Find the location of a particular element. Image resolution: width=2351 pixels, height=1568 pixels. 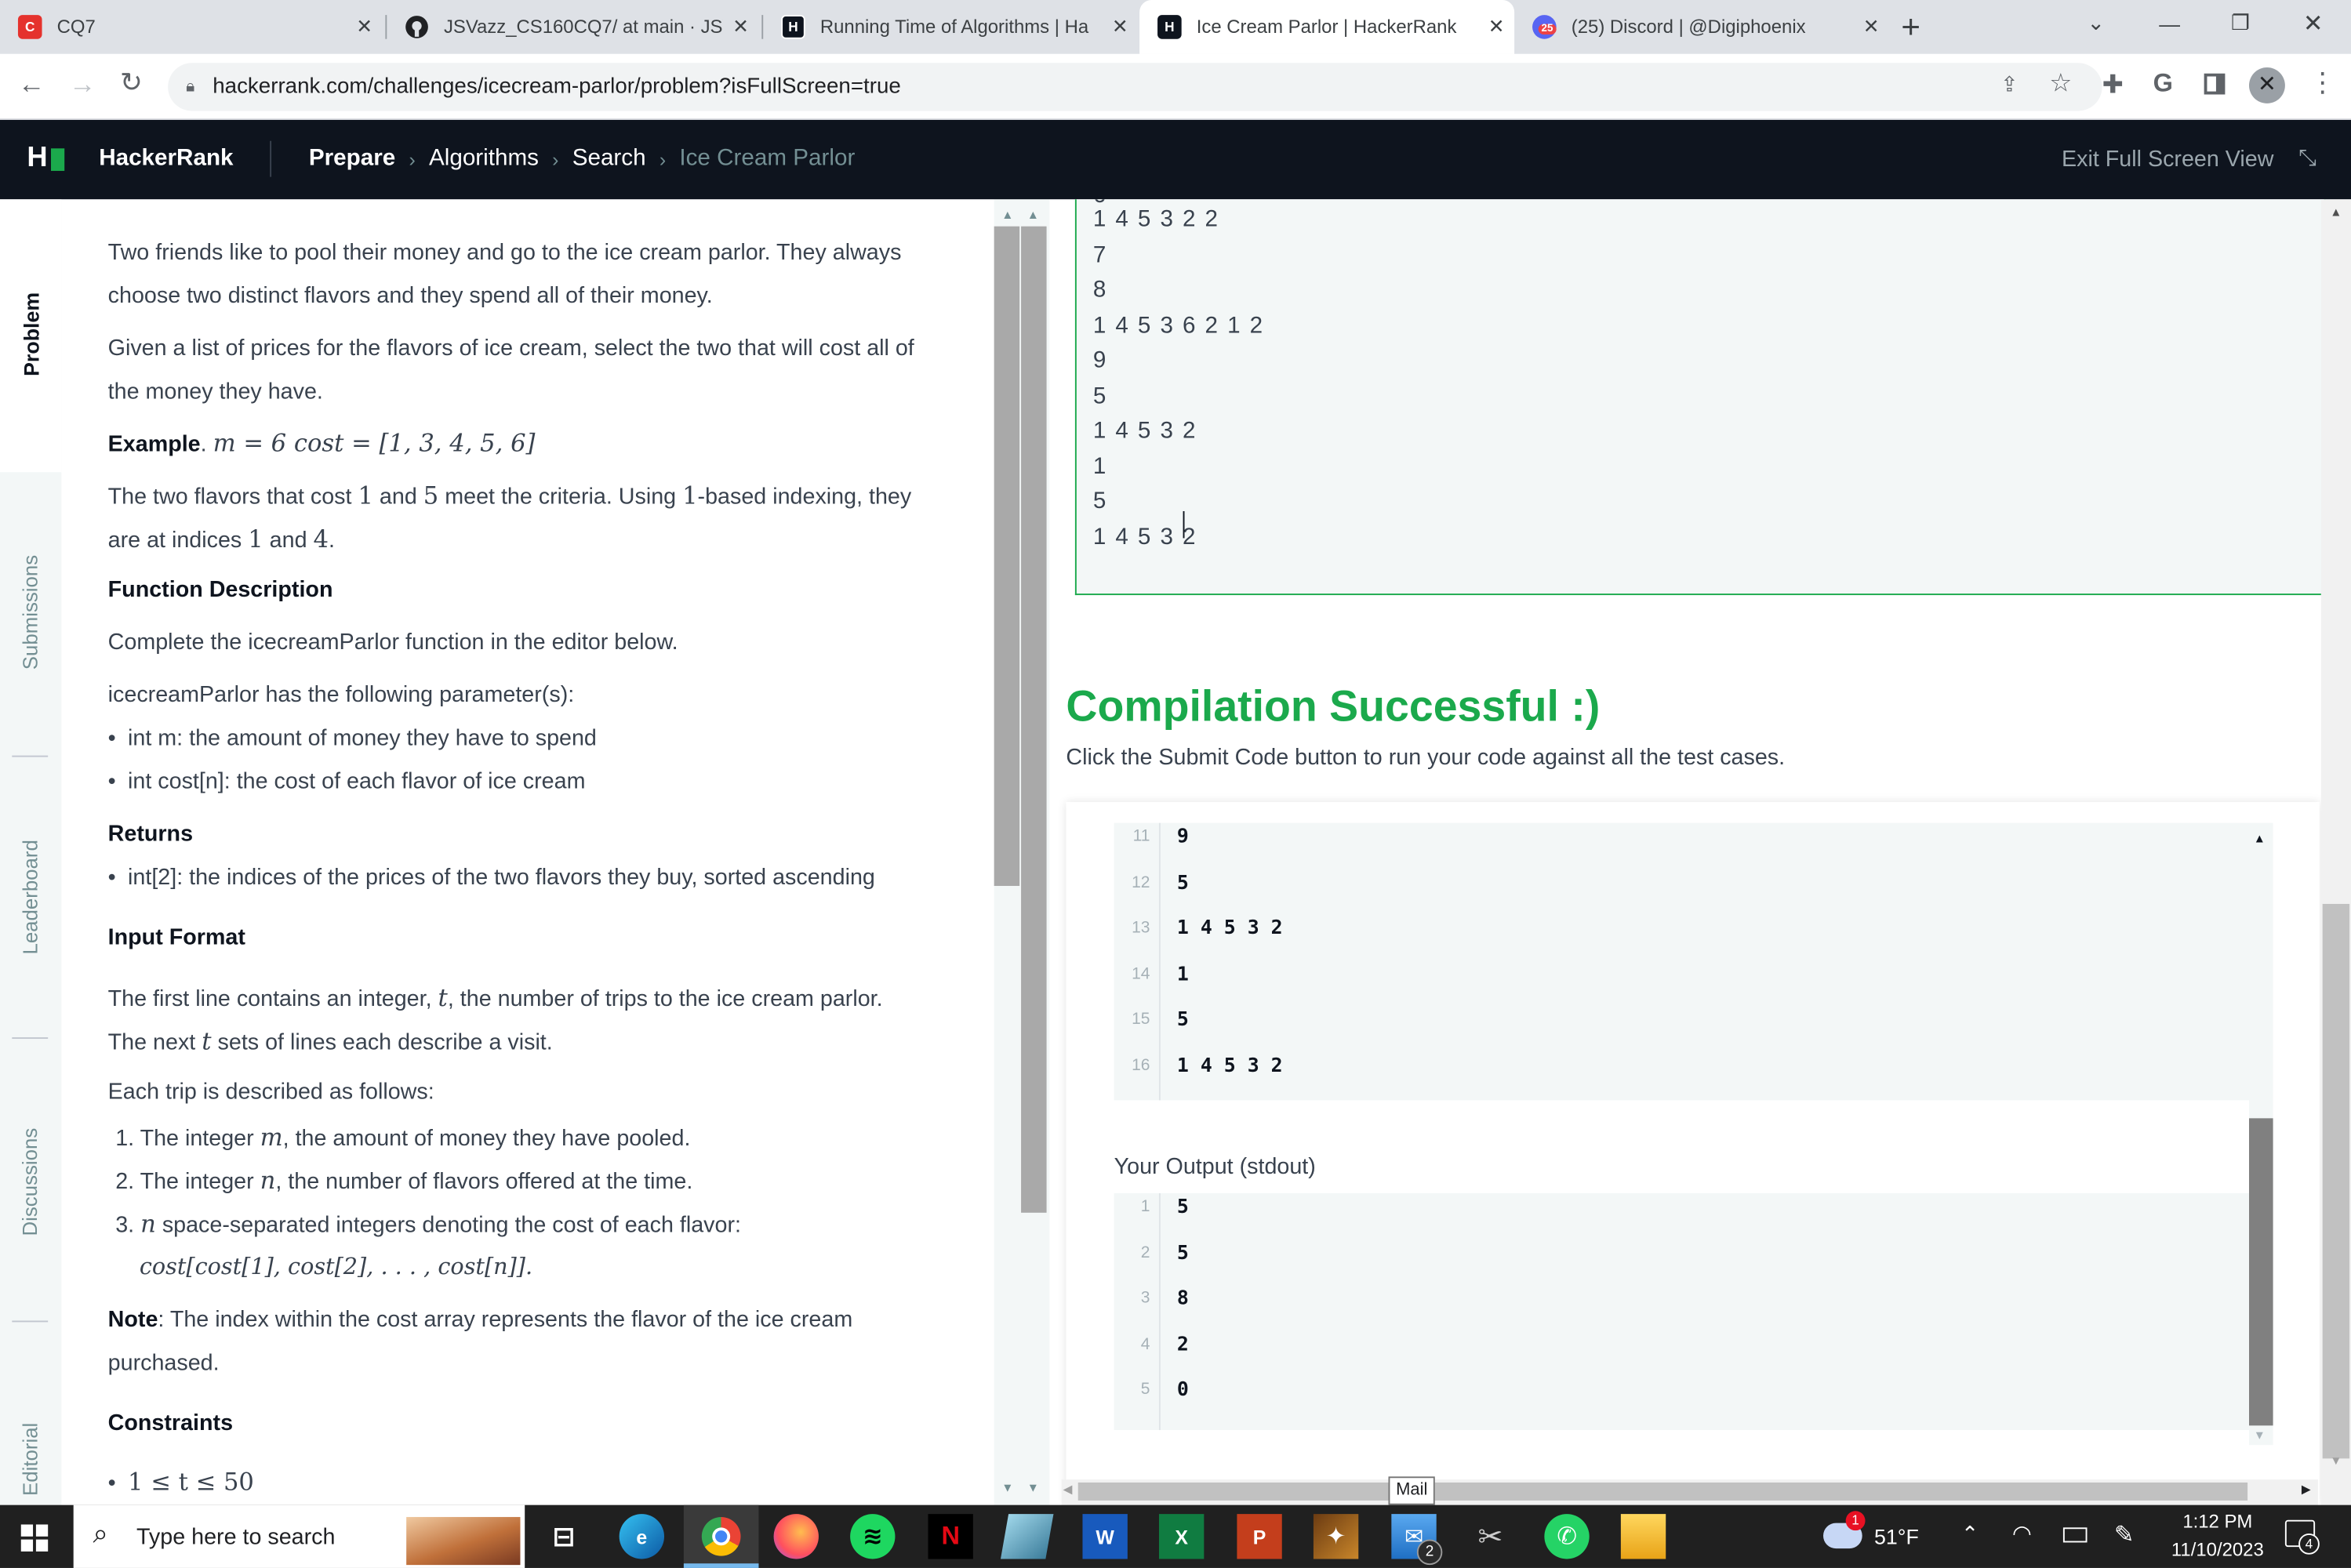

page-scrollbar: ▲ ▼ is located at coordinates (2335, 852).